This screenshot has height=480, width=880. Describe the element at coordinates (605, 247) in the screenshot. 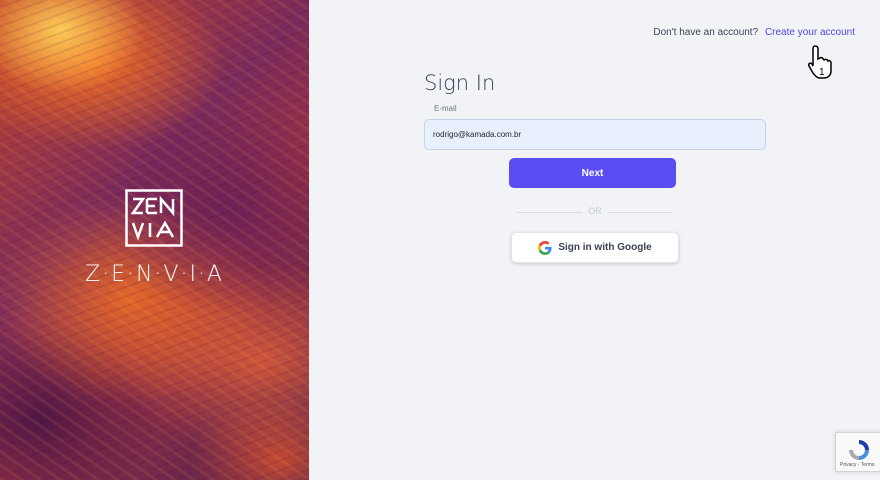

I see `google-button-label: Sign in with Google` at that location.